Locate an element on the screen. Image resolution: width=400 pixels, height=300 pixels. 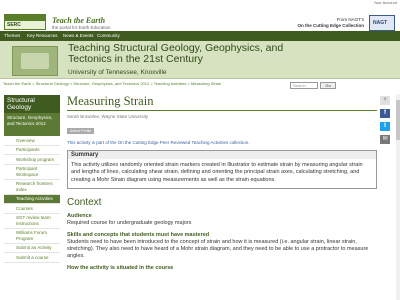
nav-community: Community is located at coordinates (108, 35).